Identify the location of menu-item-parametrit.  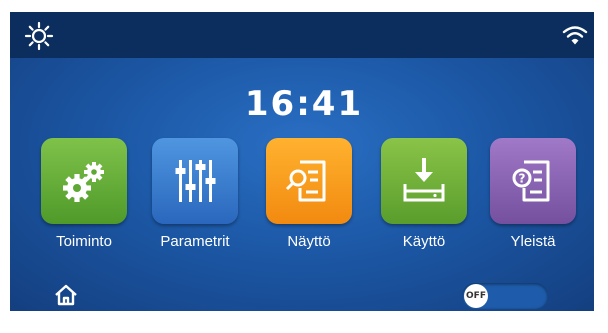
(195, 181).